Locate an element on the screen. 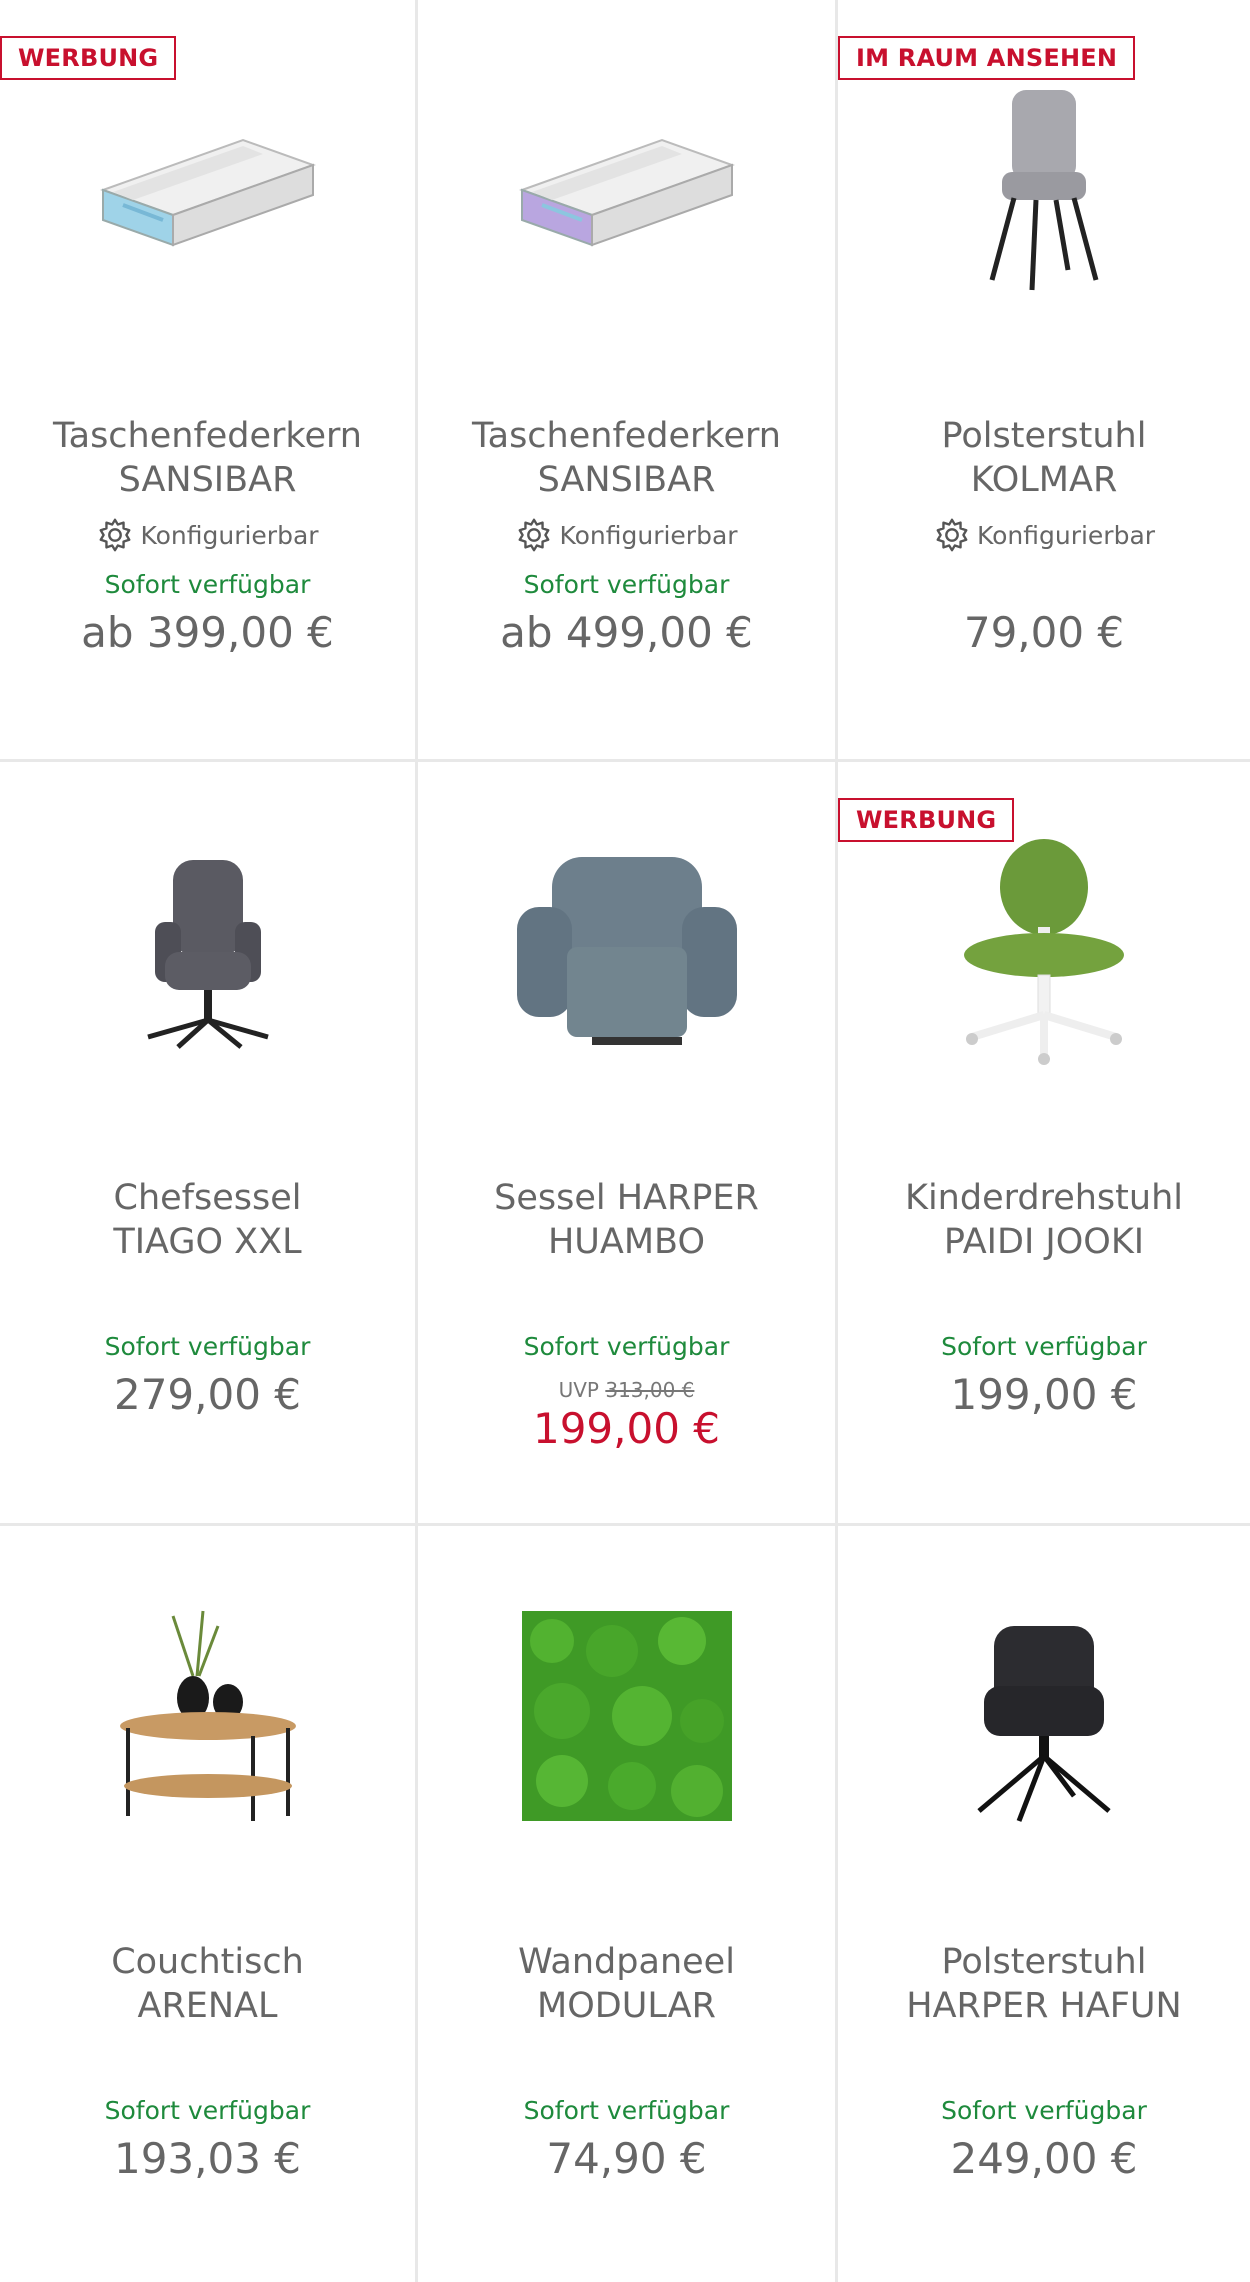 The height and width of the screenshot is (2282, 1250). product-name: Polsterstuhl KOLMAR is located at coordinates (1044, 458).